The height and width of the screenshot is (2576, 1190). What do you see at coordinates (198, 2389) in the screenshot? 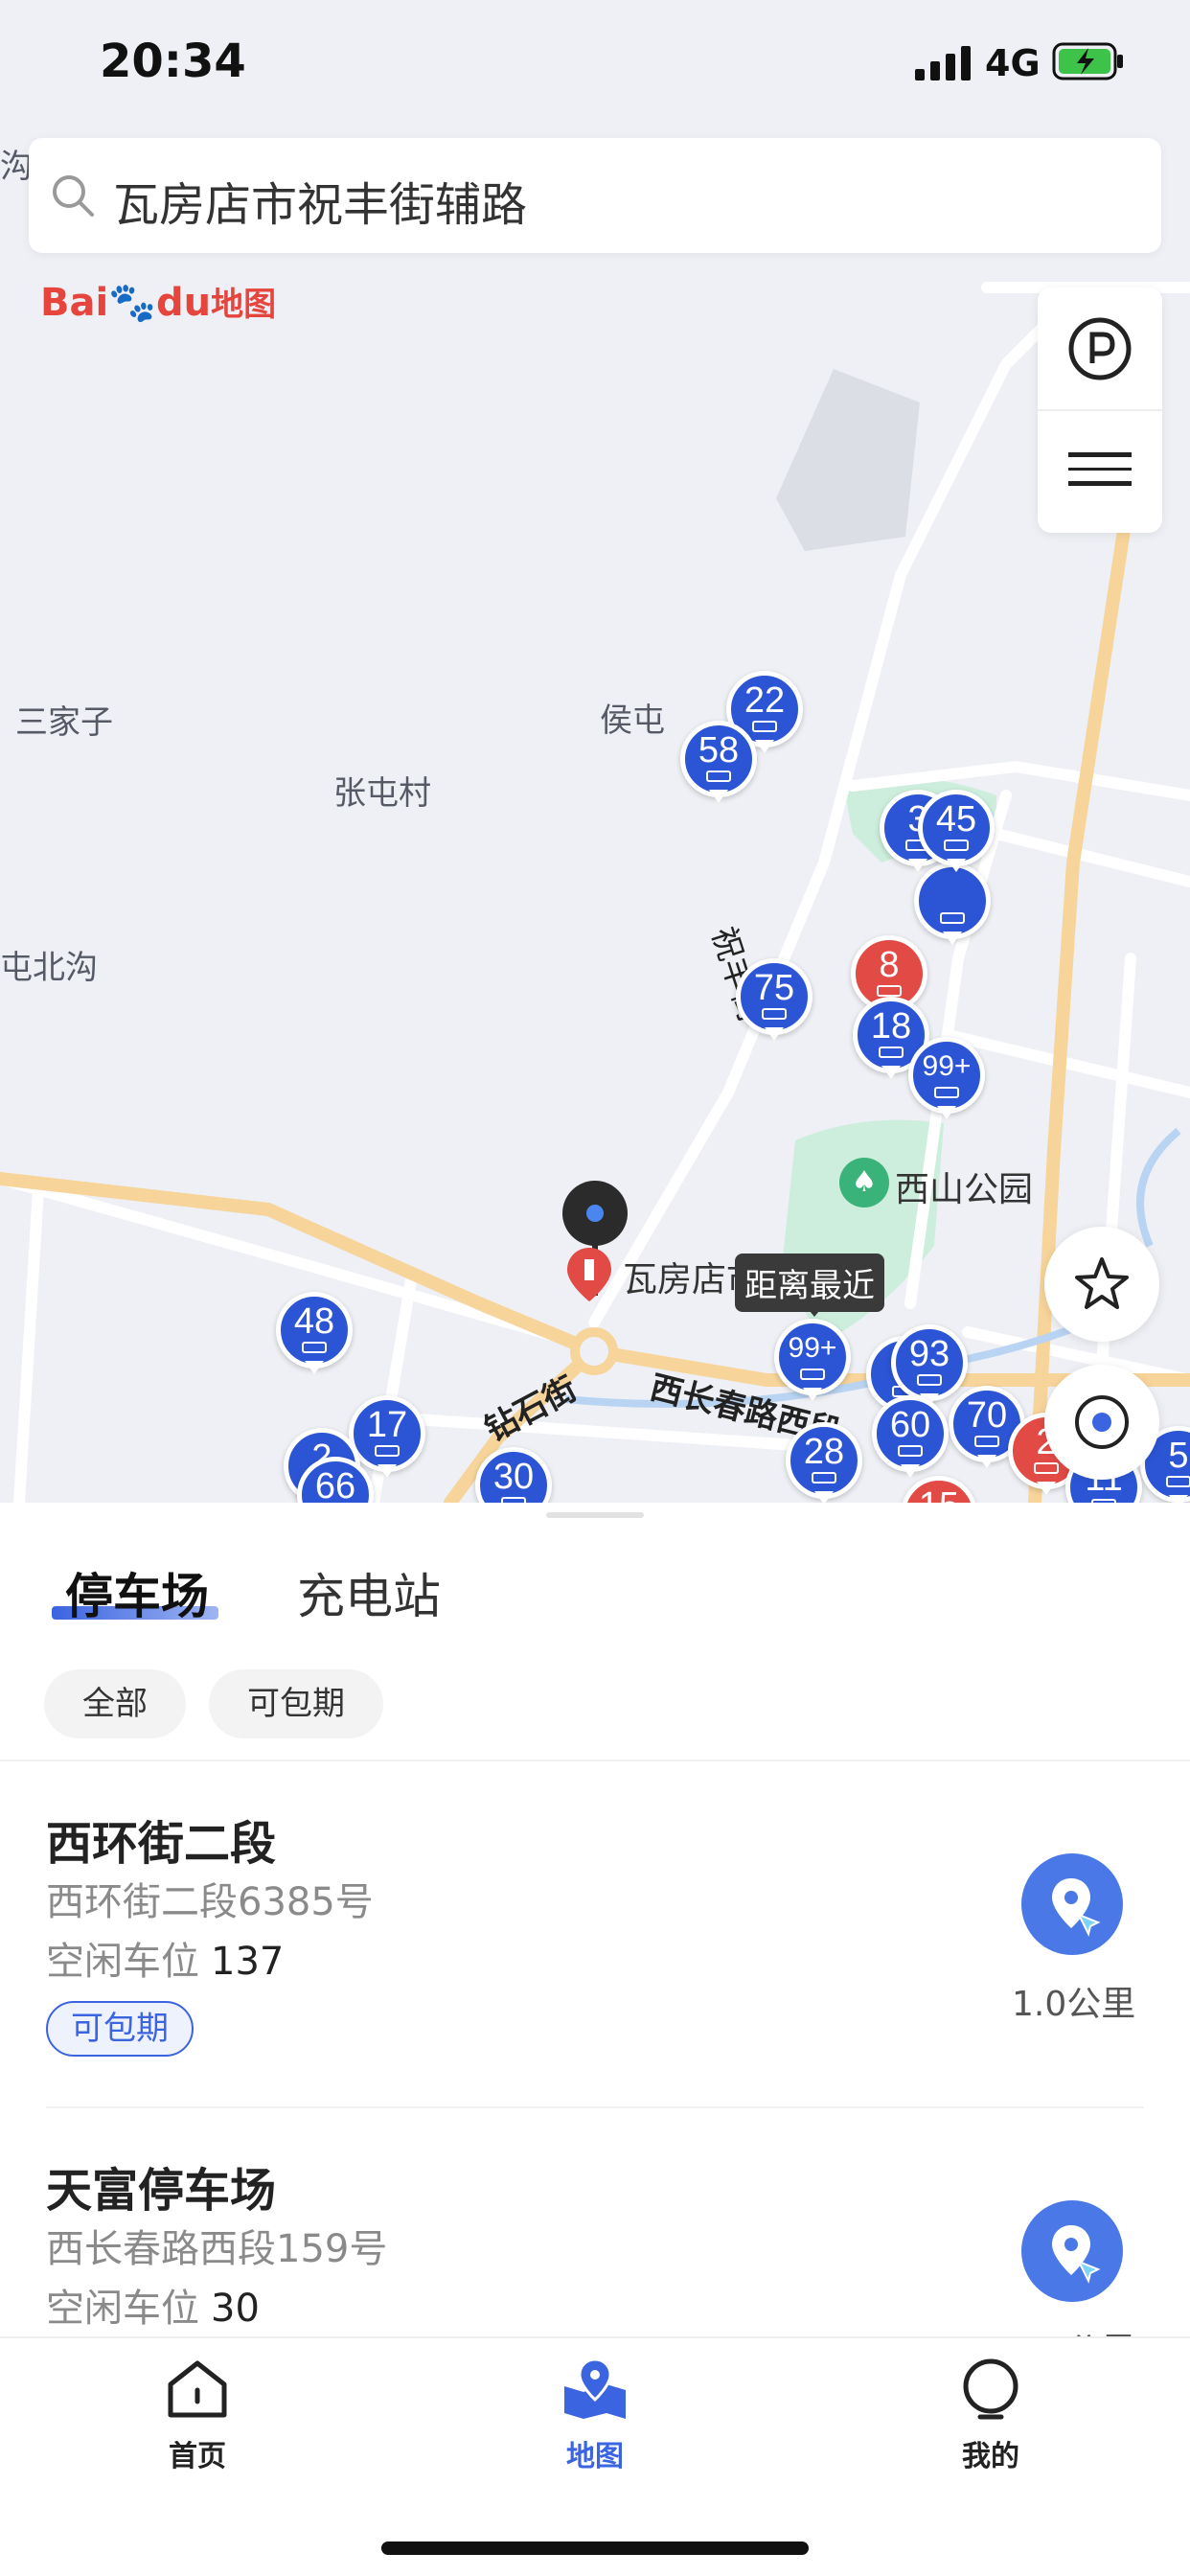
I see `home-icon` at bounding box center [198, 2389].